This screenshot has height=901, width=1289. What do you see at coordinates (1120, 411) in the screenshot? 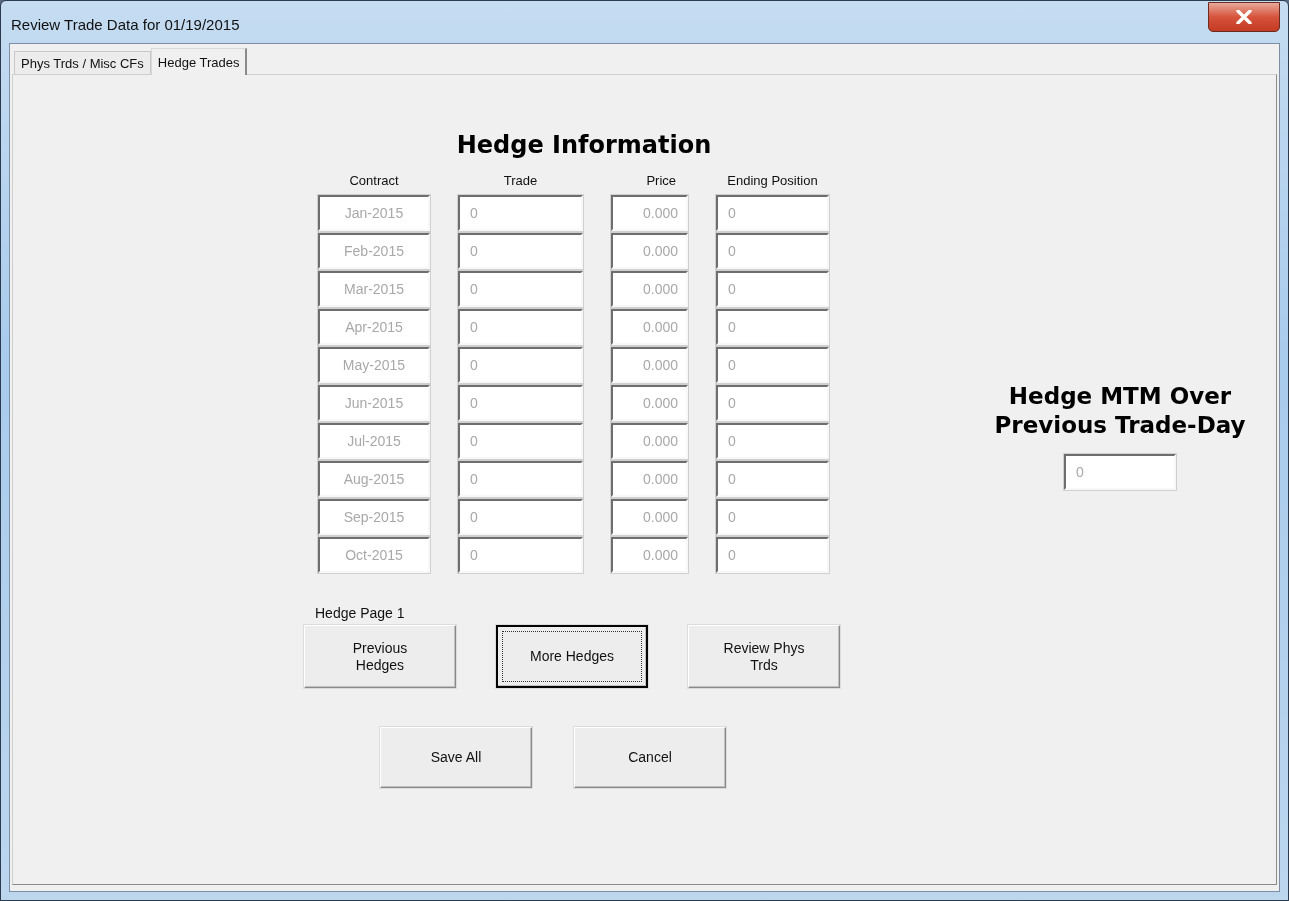
I see `mtm-heading: Hedge MTM Over Previous Trade-Day` at bounding box center [1120, 411].